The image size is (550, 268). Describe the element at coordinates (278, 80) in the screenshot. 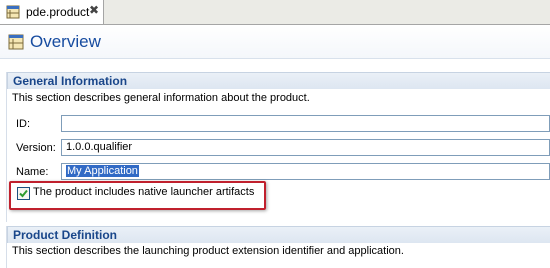

I see `section-title: General Information` at that location.